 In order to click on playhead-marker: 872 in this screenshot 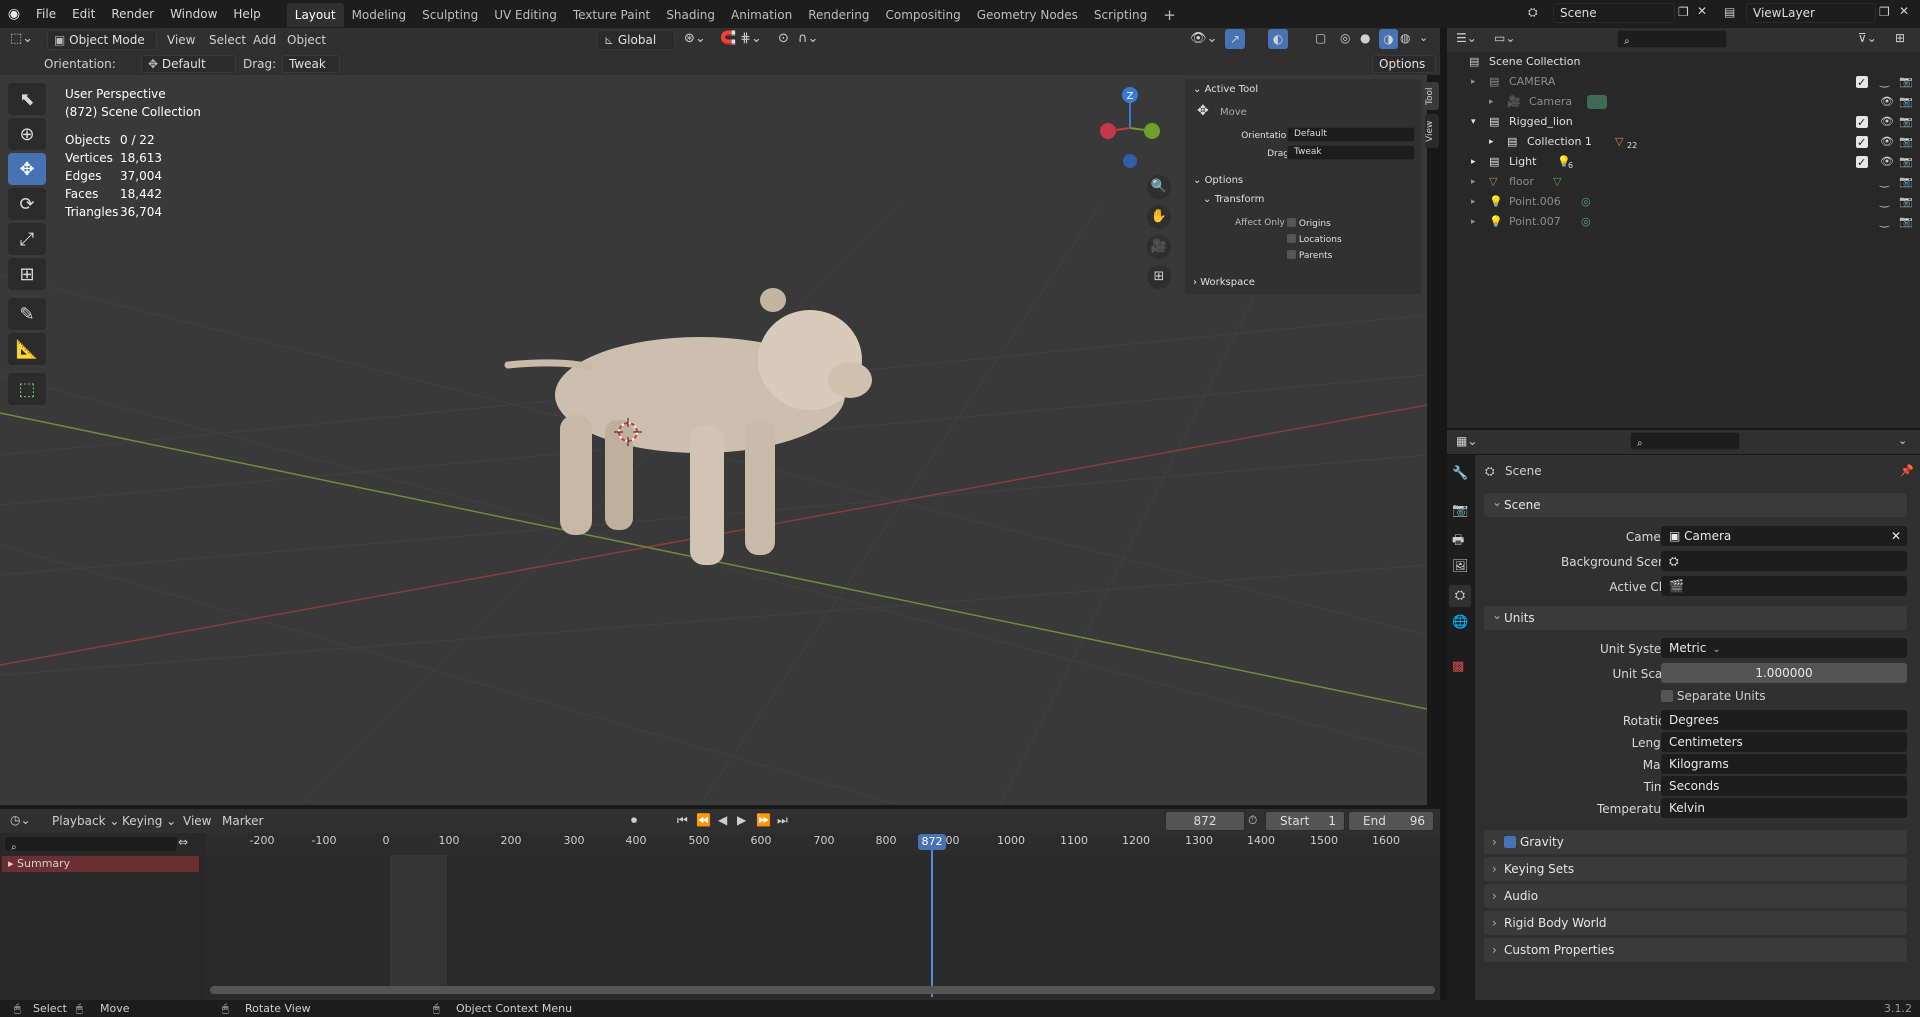, I will do `click(932, 842)`.